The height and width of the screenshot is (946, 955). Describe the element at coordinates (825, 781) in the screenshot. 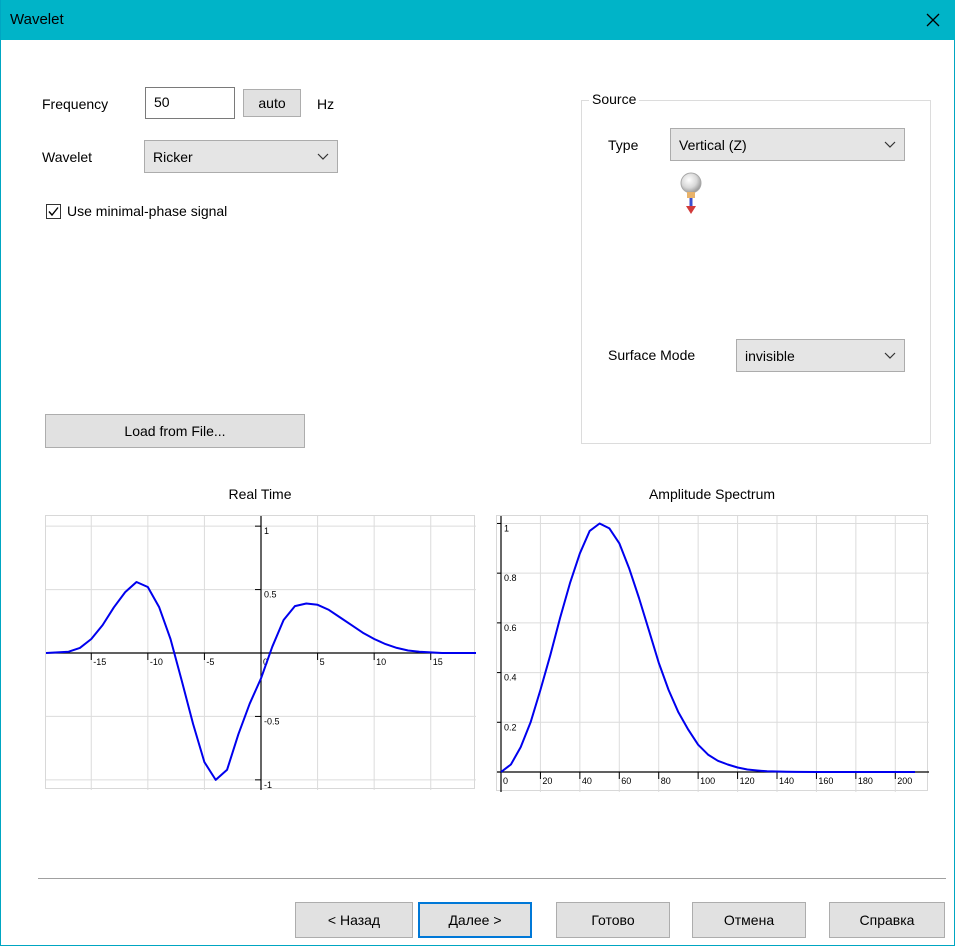

I see `x-tick-label: 160` at that location.